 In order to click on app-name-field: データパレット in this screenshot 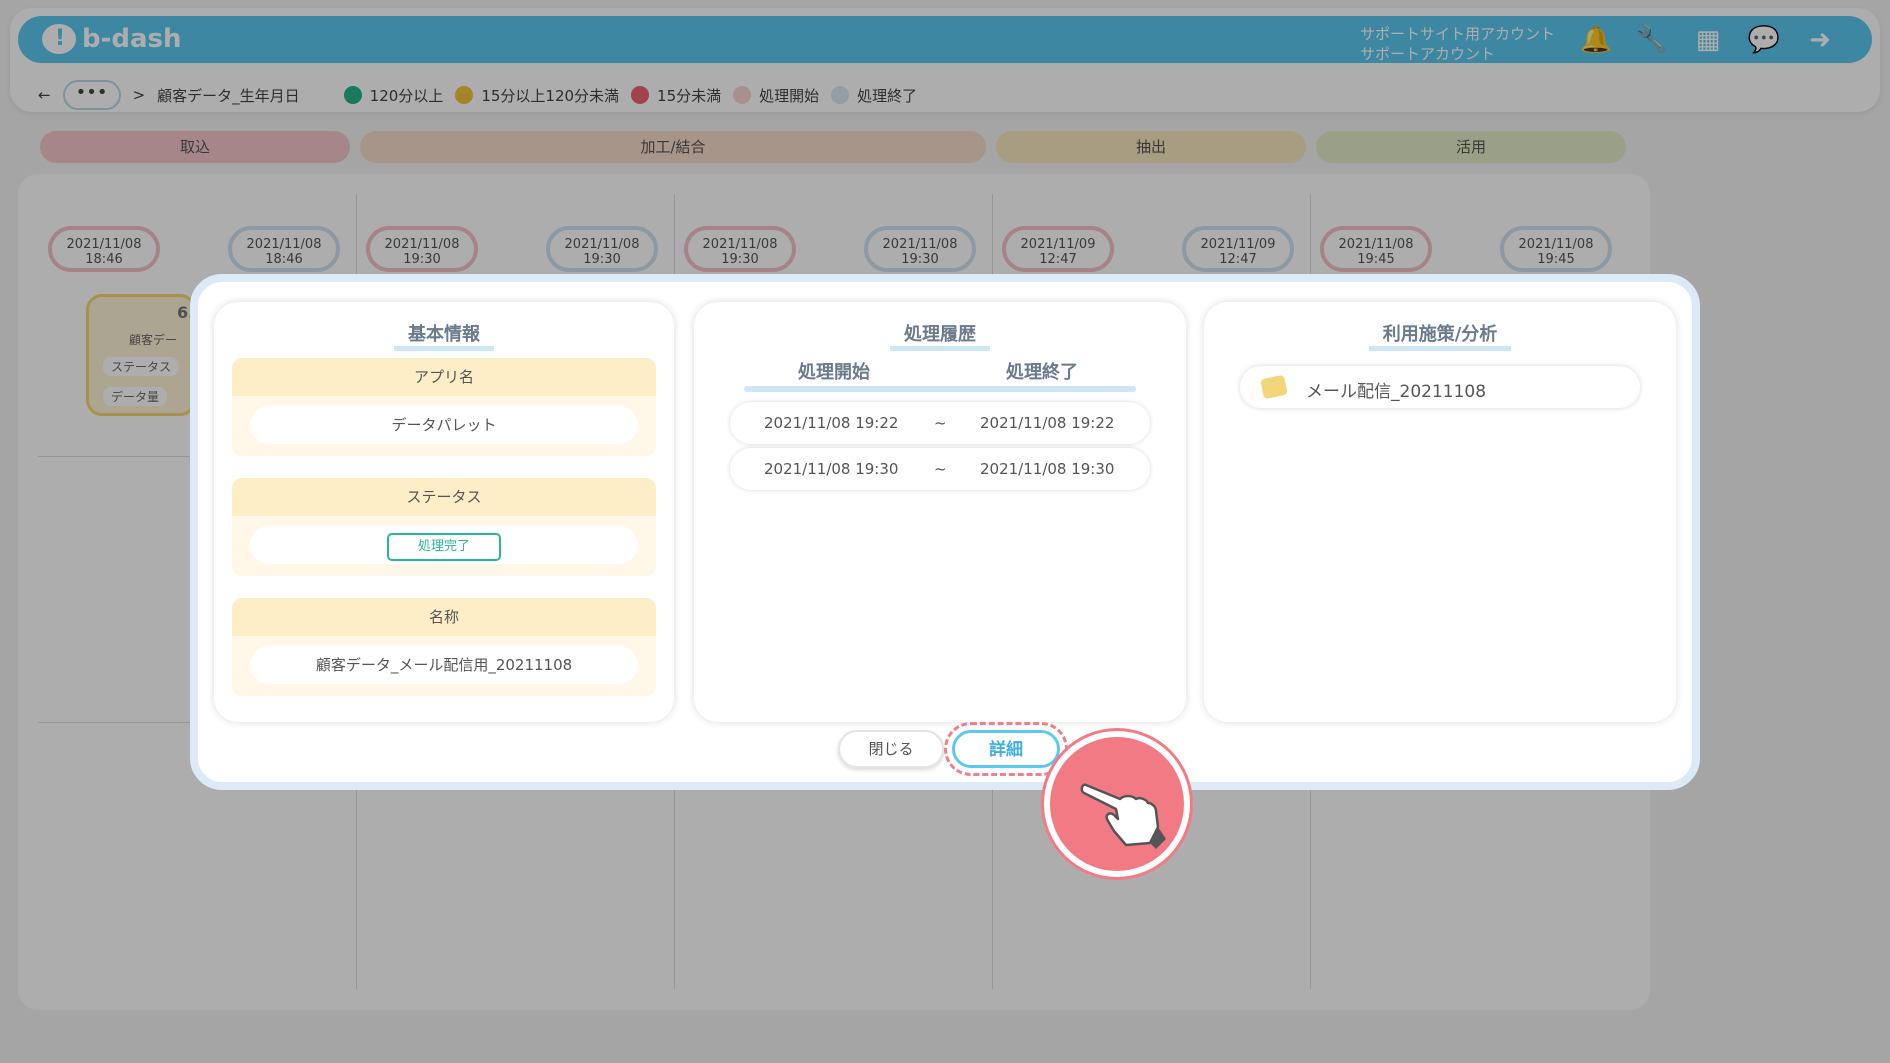, I will do `click(444, 426)`.